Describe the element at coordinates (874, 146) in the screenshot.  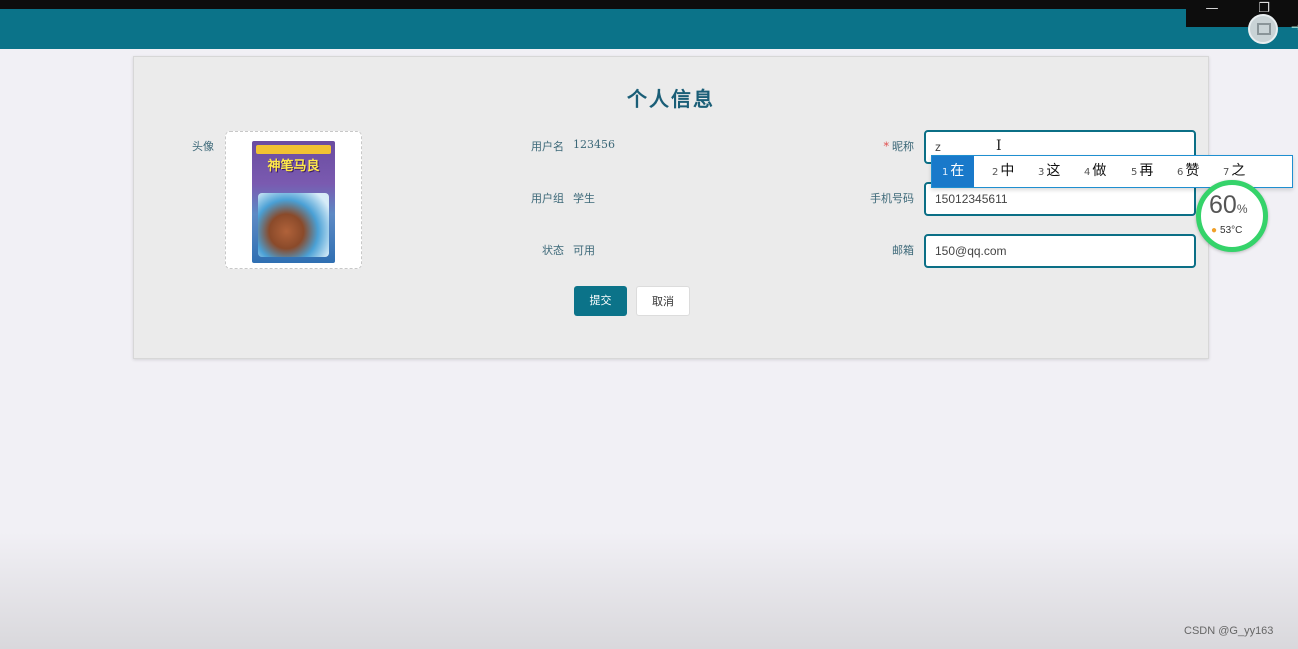
I see `nickname-label: * 昵称` at that location.